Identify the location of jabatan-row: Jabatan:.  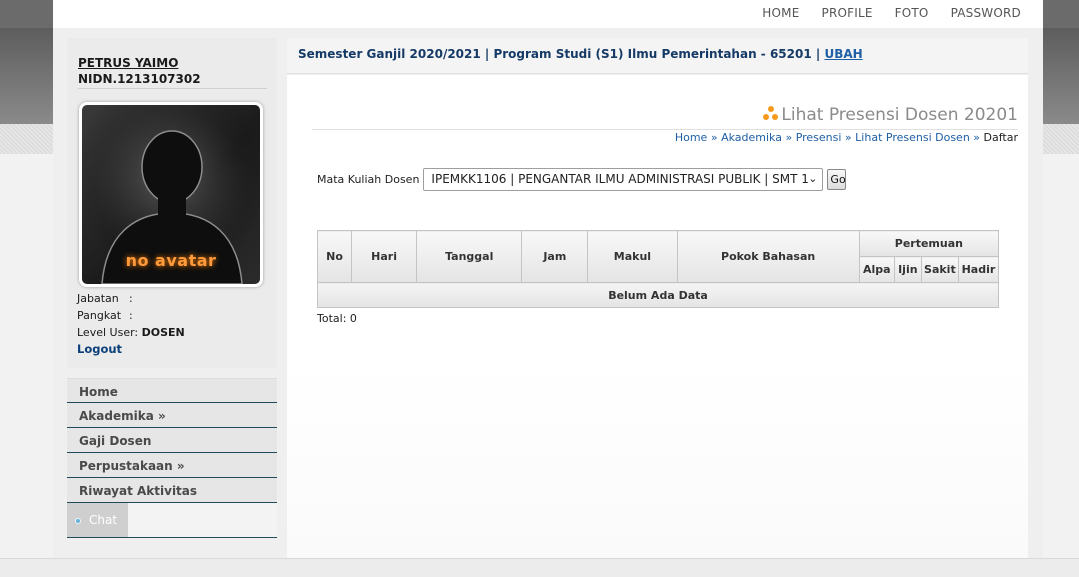
(105, 298).